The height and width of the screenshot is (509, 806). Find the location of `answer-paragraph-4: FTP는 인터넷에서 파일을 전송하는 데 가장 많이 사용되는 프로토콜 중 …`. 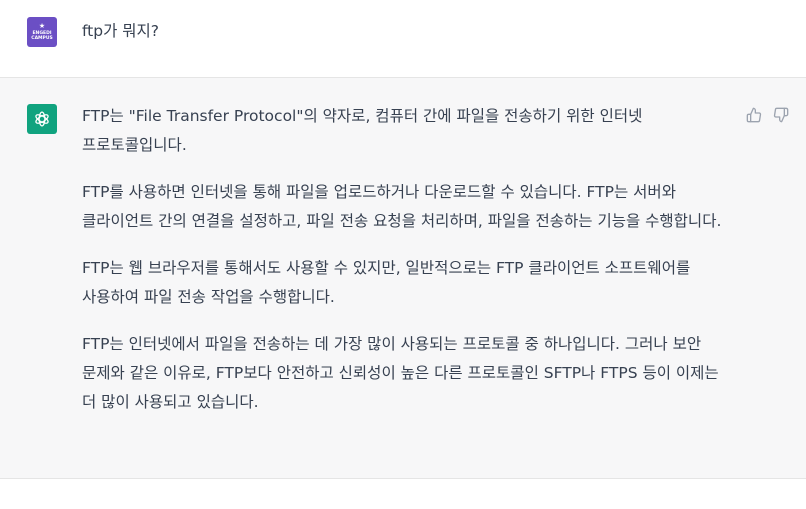

answer-paragraph-4: FTP는 인터넷에서 파일을 전송하는 데 가장 많이 사용되는 프로토콜 중 … is located at coordinates (400, 373).